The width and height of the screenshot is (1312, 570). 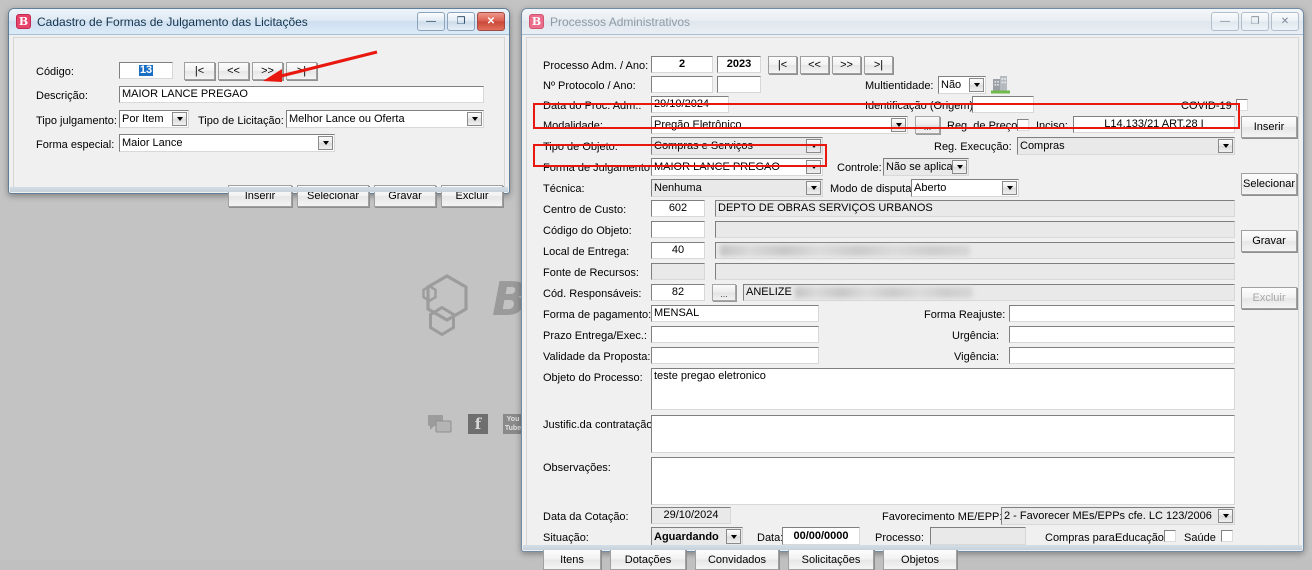 I want to click on data-proc-adm-input: 29/10/2024, so click(x=690, y=104).